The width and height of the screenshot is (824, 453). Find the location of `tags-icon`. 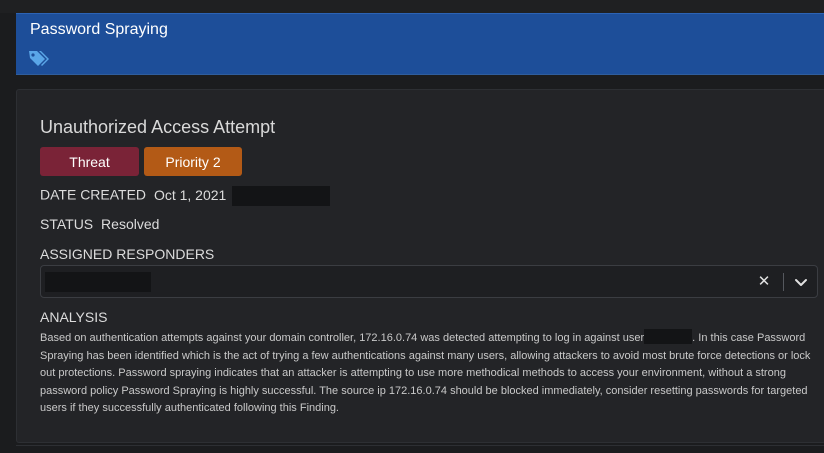

tags-icon is located at coordinates (39, 58).